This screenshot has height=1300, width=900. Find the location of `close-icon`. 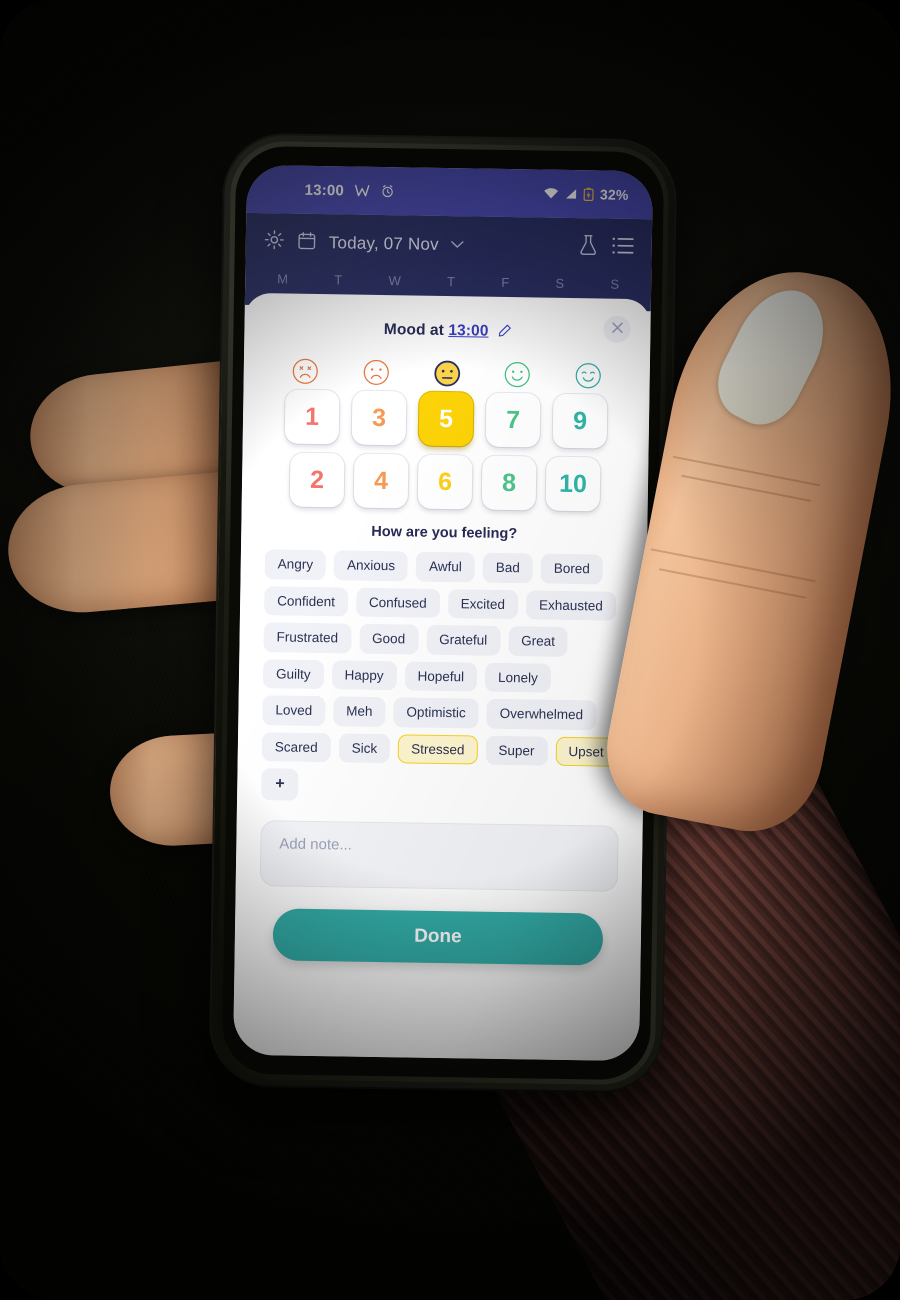

close-icon is located at coordinates (617, 329).